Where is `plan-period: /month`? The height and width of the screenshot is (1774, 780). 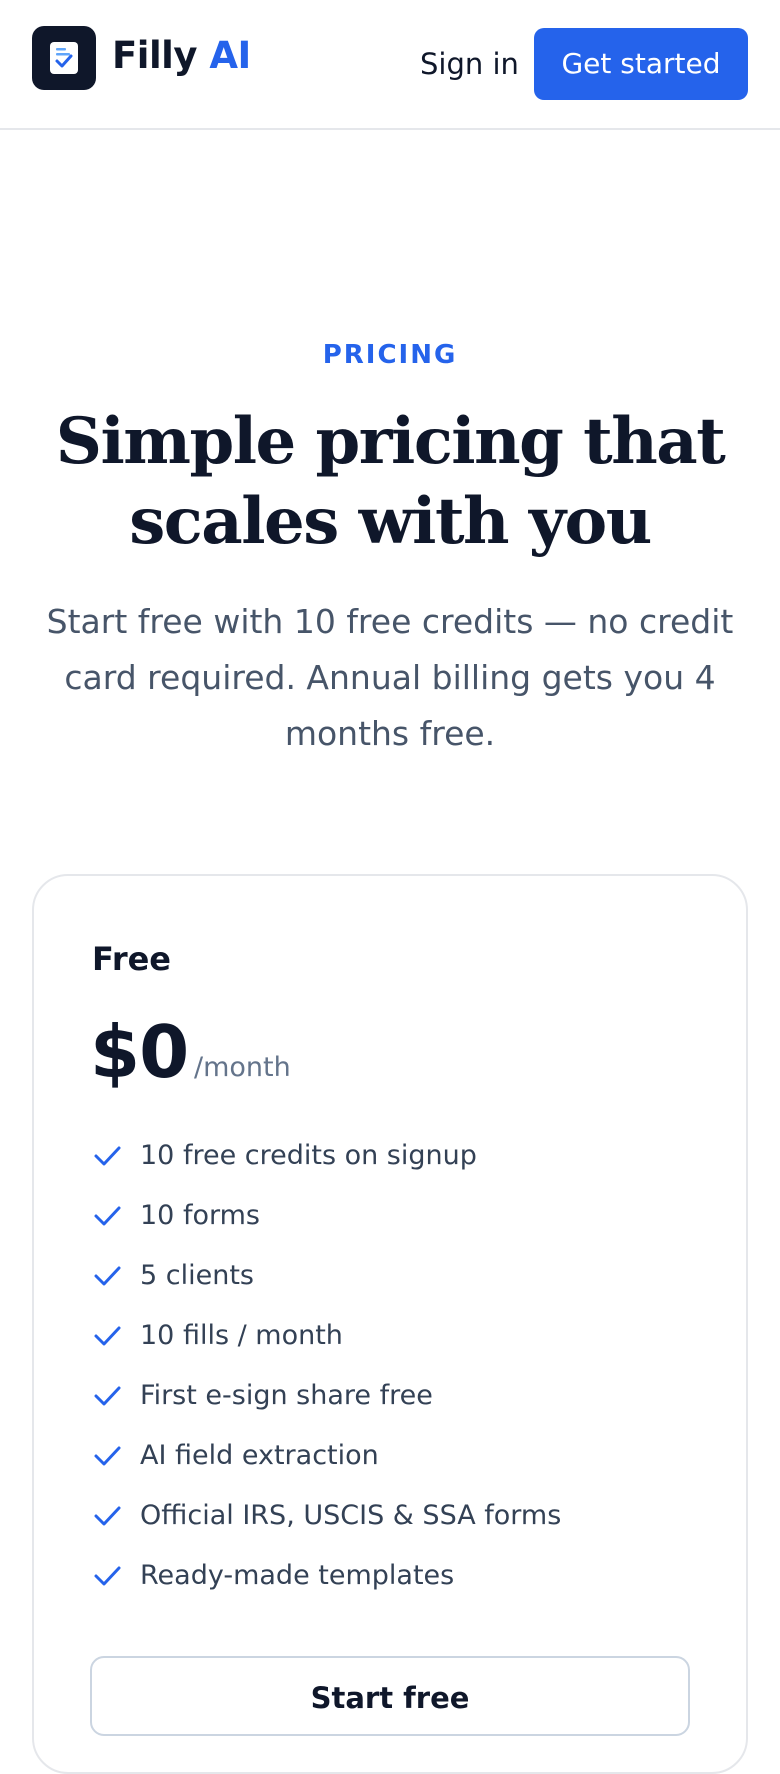 plan-period: /month is located at coordinates (242, 1067).